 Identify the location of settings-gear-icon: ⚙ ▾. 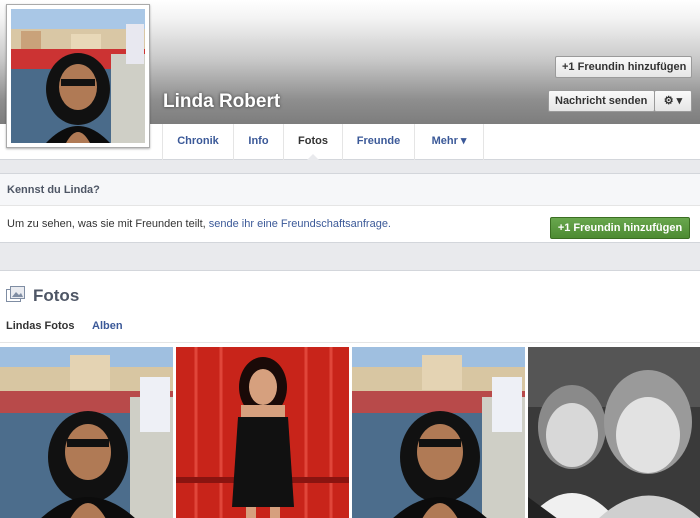
(673, 101).